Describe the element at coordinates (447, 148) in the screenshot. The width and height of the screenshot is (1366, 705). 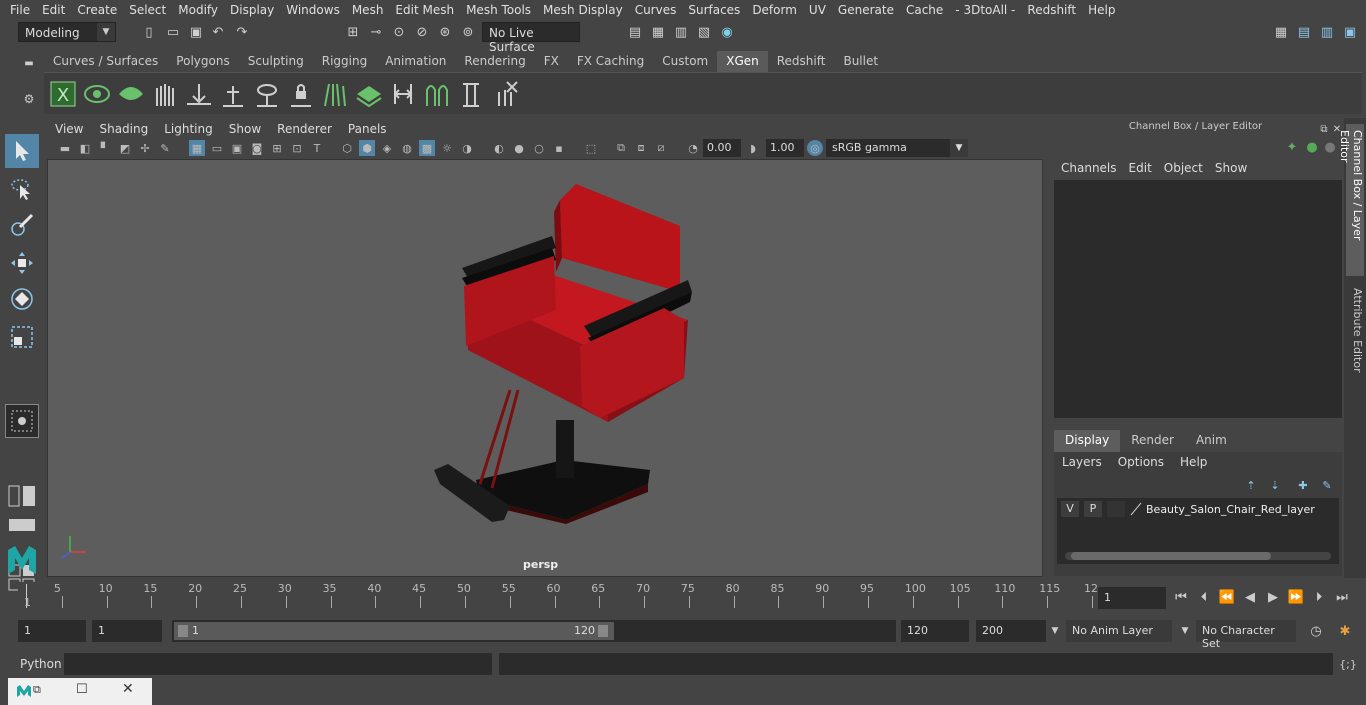
I see `use-all-lights-icon: ☼` at that location.